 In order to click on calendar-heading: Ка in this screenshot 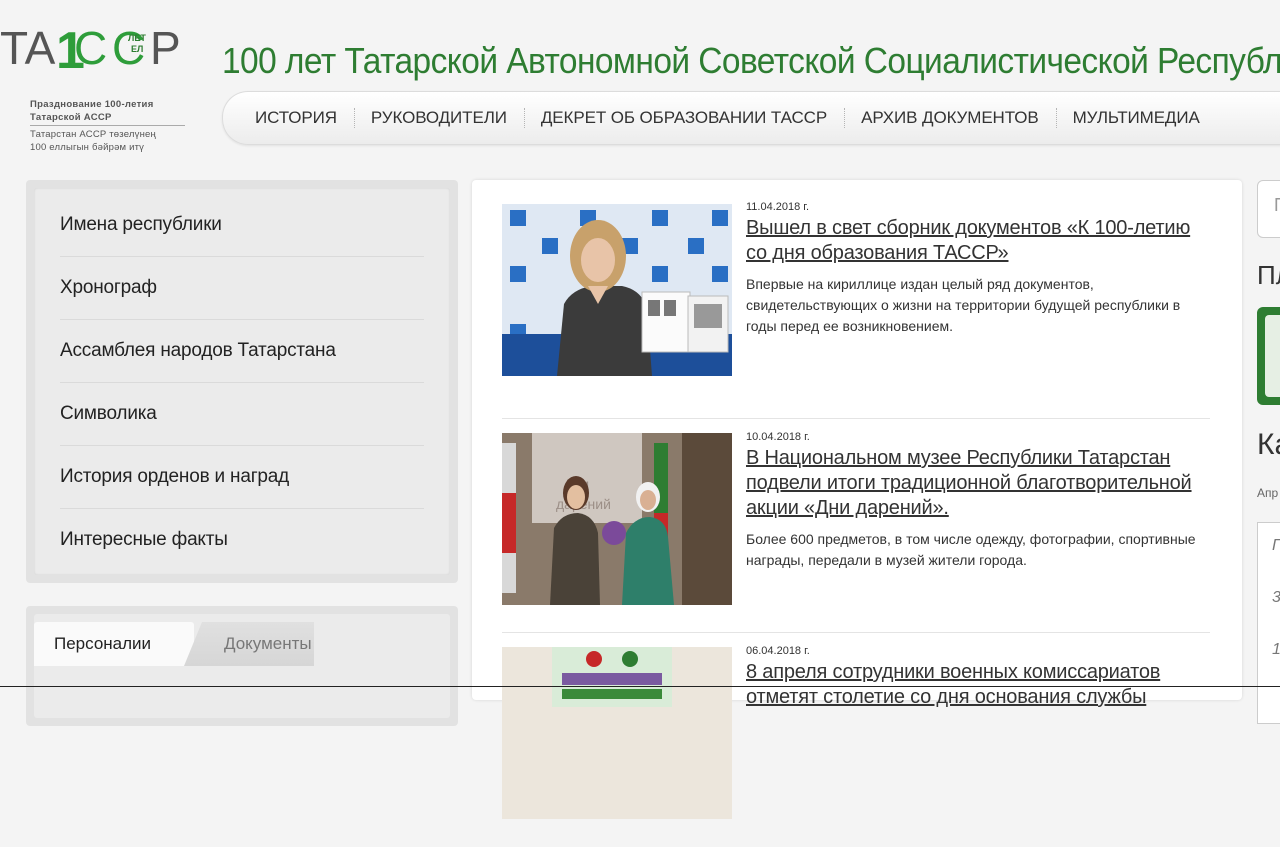, I will do `click(1268, 444)`.